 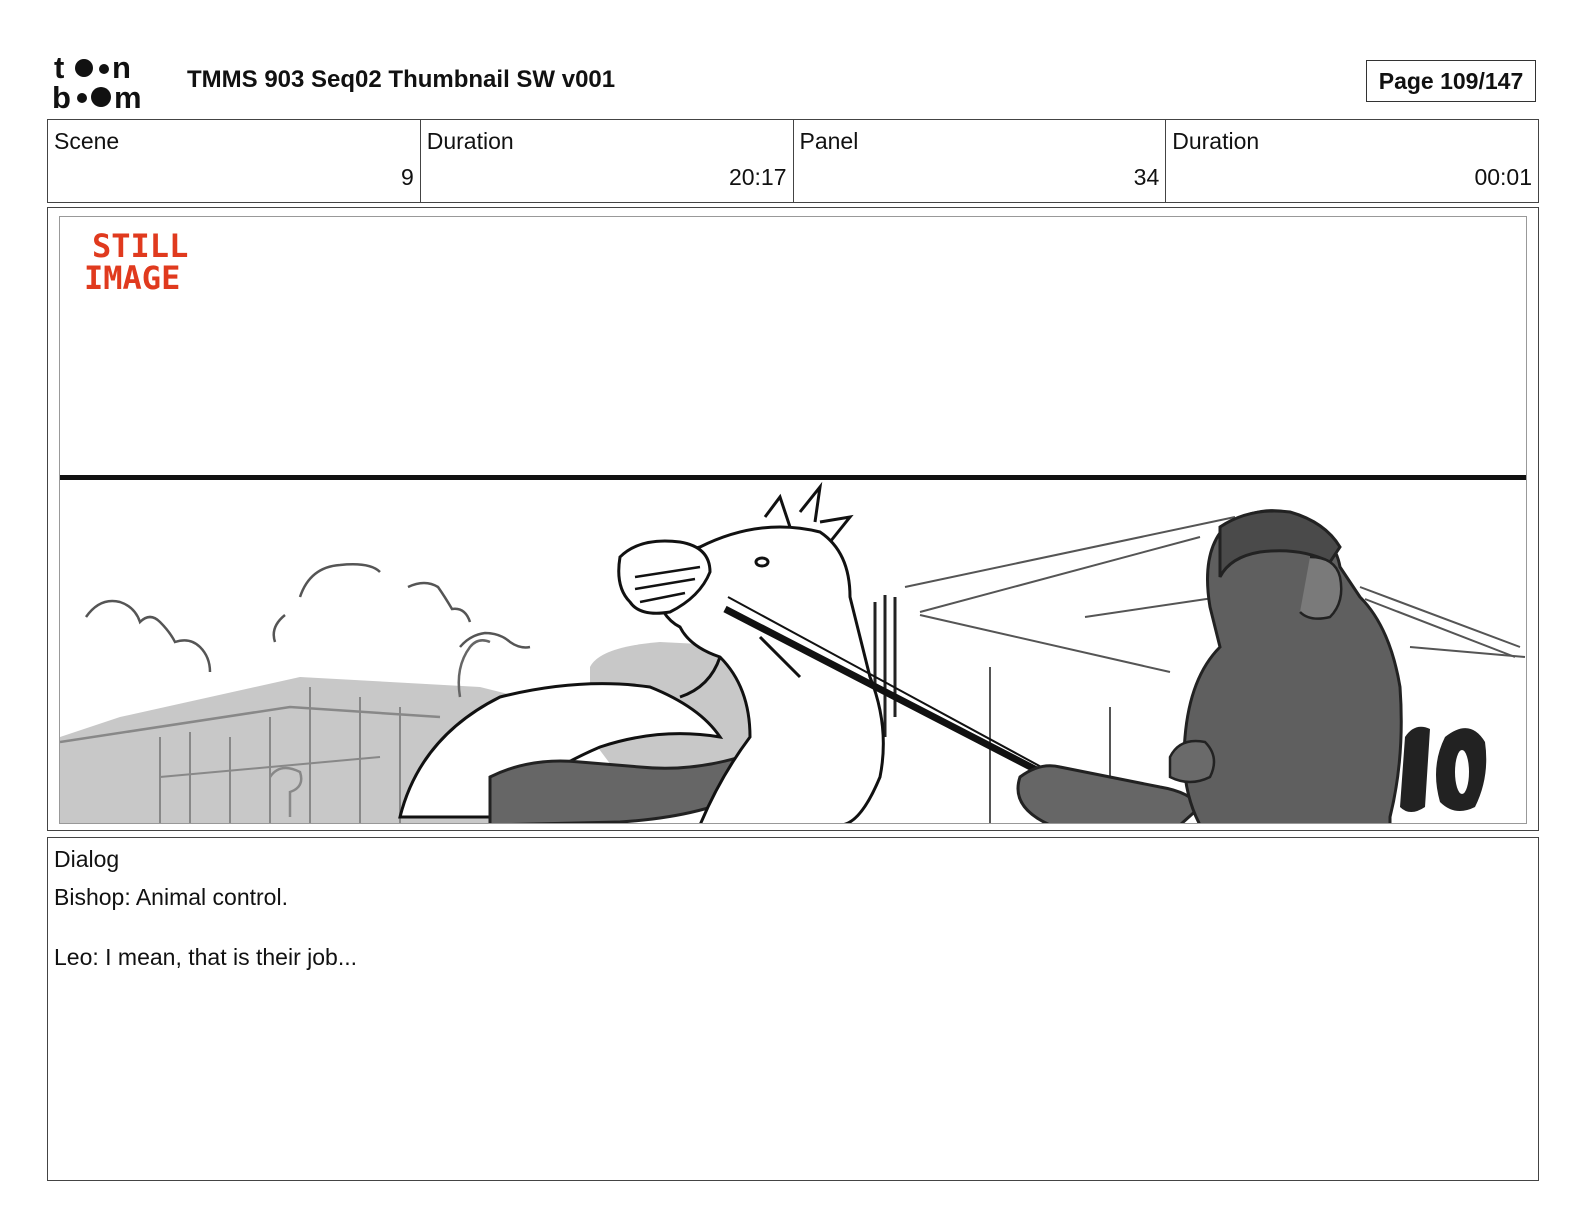 What do you see at coordinates (470, 141) in the screenshot?
I see `scene-duration-label: Duration` at bounding box center [470, 141].